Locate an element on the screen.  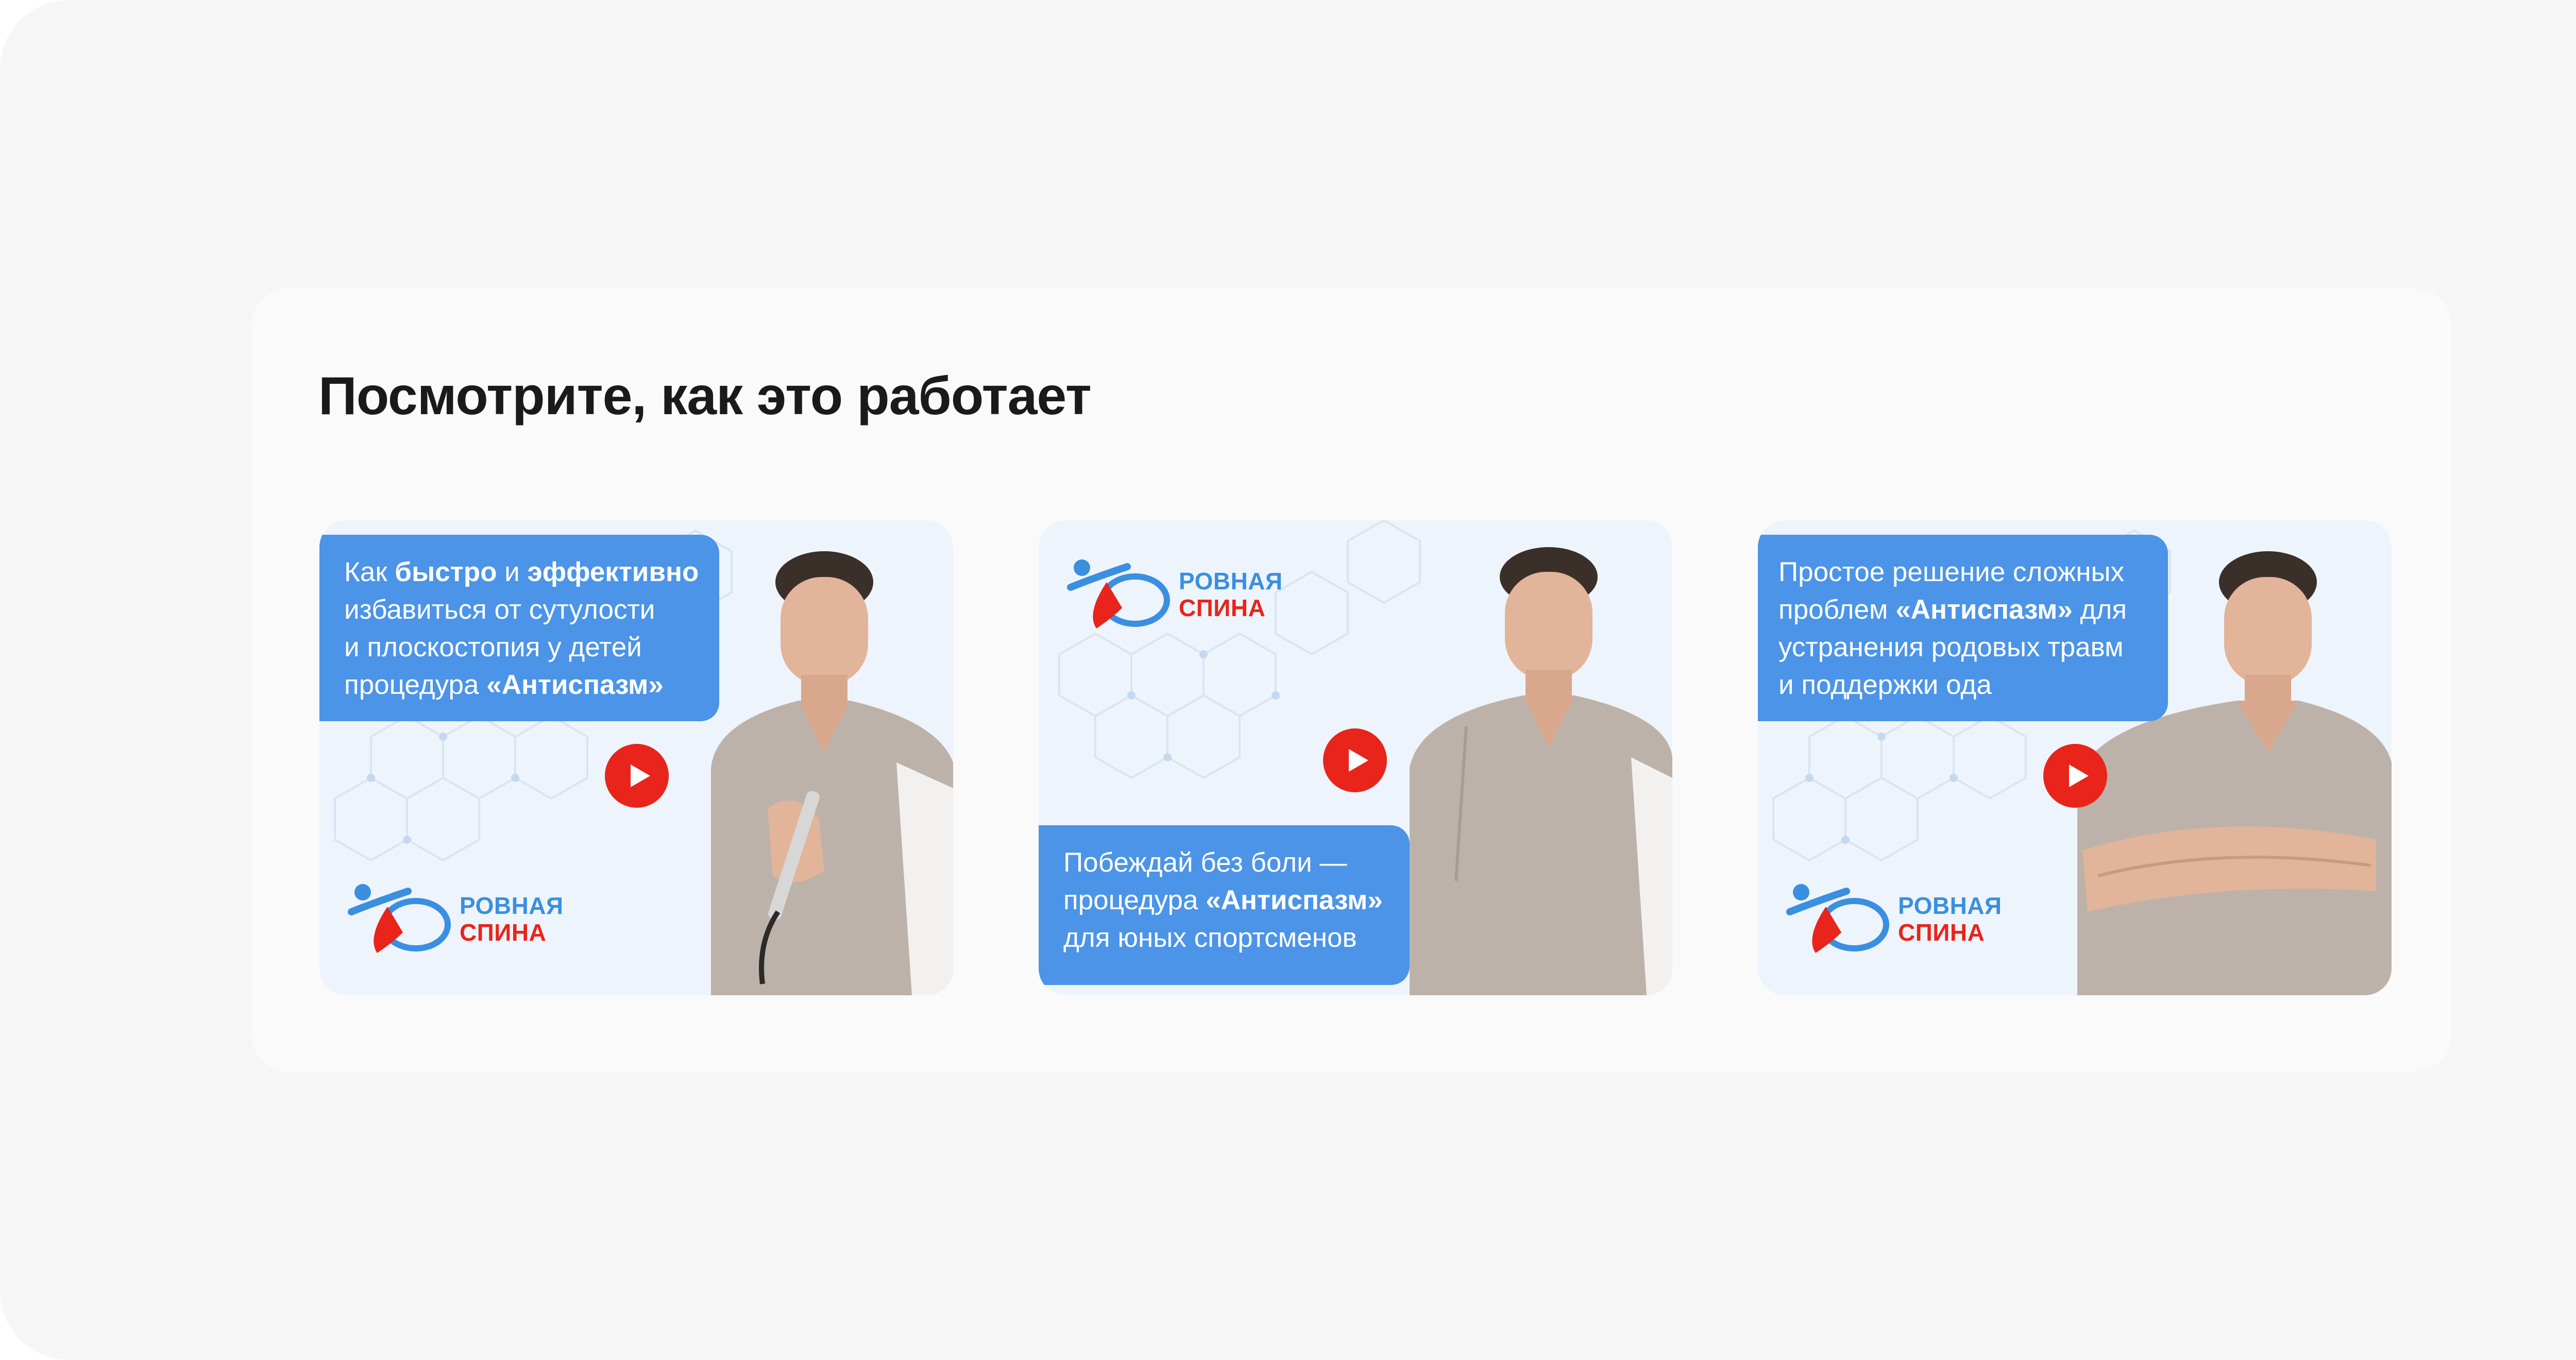
caption-line-4: и поддержки ода is located at coordinates (1885, 685).